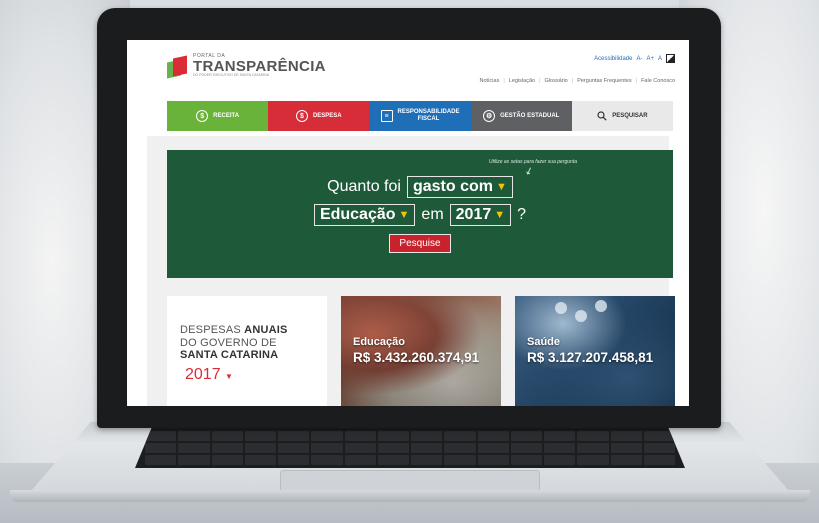 The width and height of the screenshot is (819, 523). Describe the element at coordinates (410, 448) in the screenshot. I see `laptop-keyboard` at that location.